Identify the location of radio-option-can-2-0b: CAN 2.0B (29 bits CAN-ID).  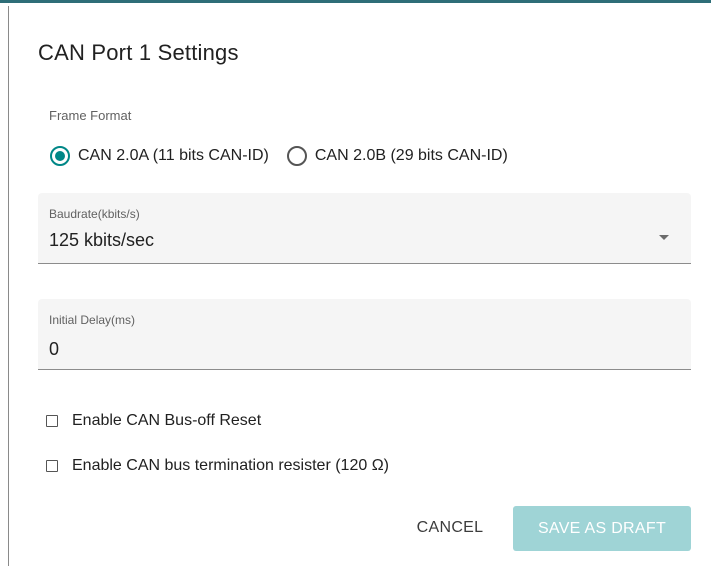
(397, 156).